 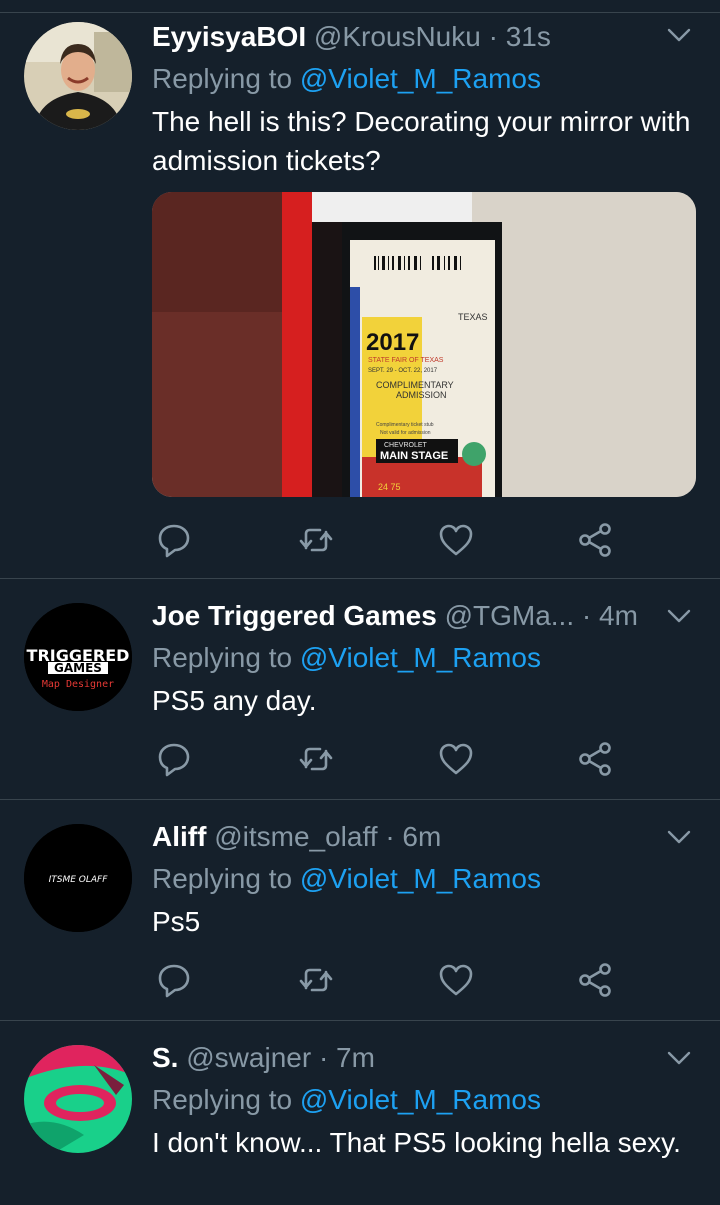 I want to click on ticket-stage-text: MAIN STAGE, so click(x=414, y=456).